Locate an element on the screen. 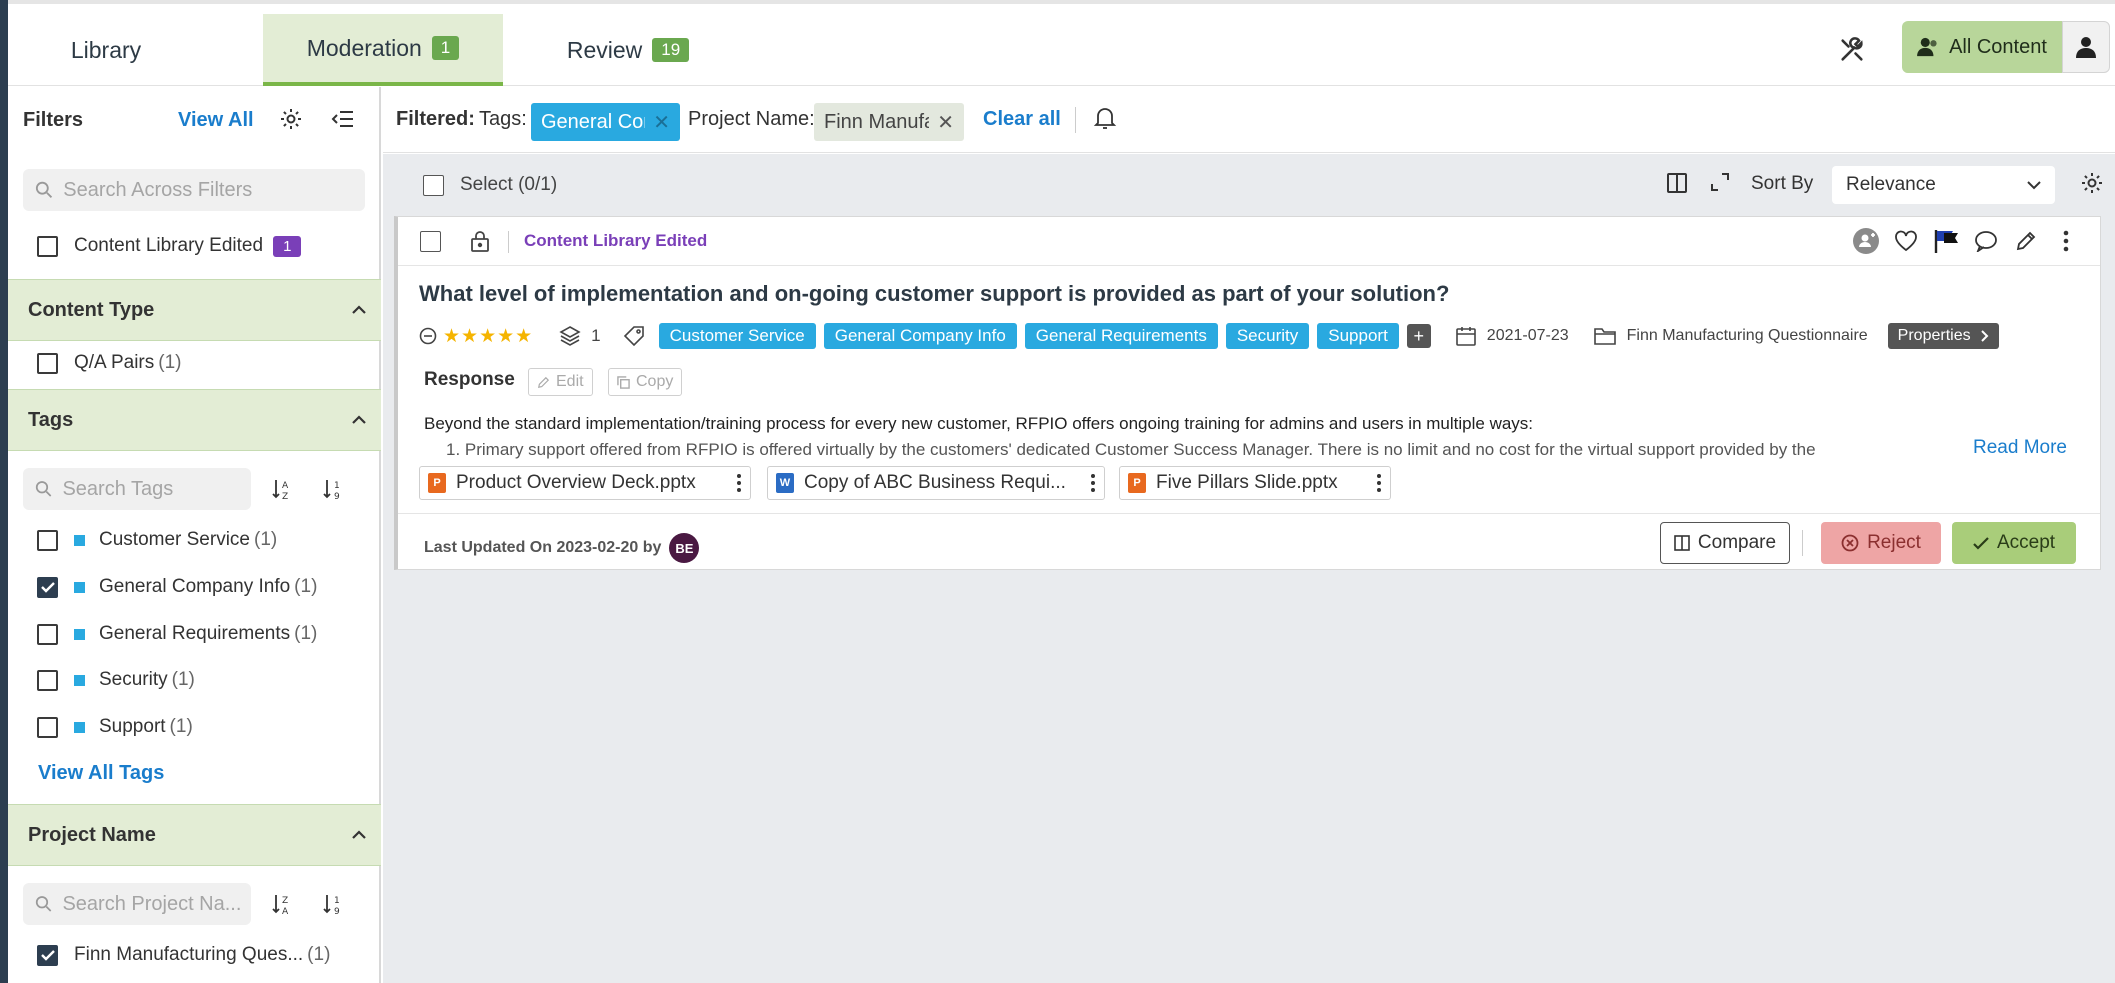 Image resolution: width=2115 pixels, height=983 pixels. svg-text: Z is located at coordinates (285, 496).